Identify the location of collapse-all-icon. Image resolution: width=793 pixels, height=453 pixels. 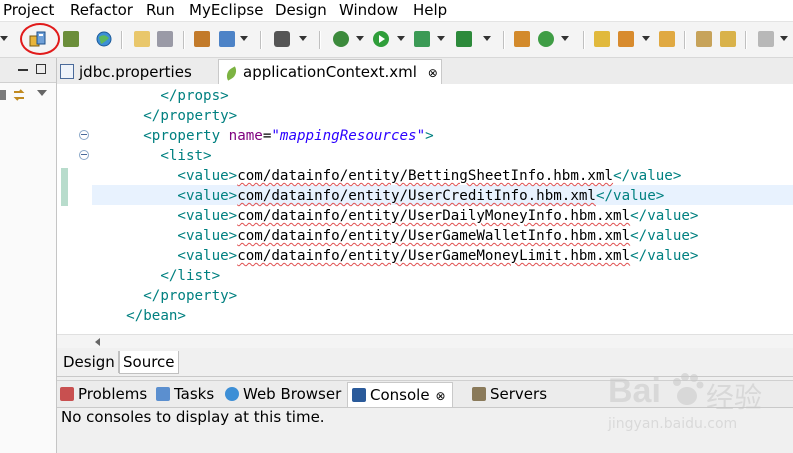
(3, 95).